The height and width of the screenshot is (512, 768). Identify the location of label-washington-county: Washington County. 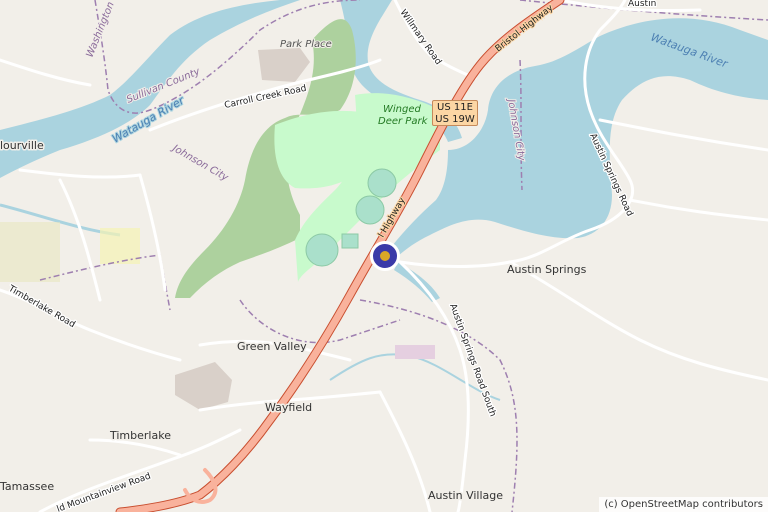
(108, 29).